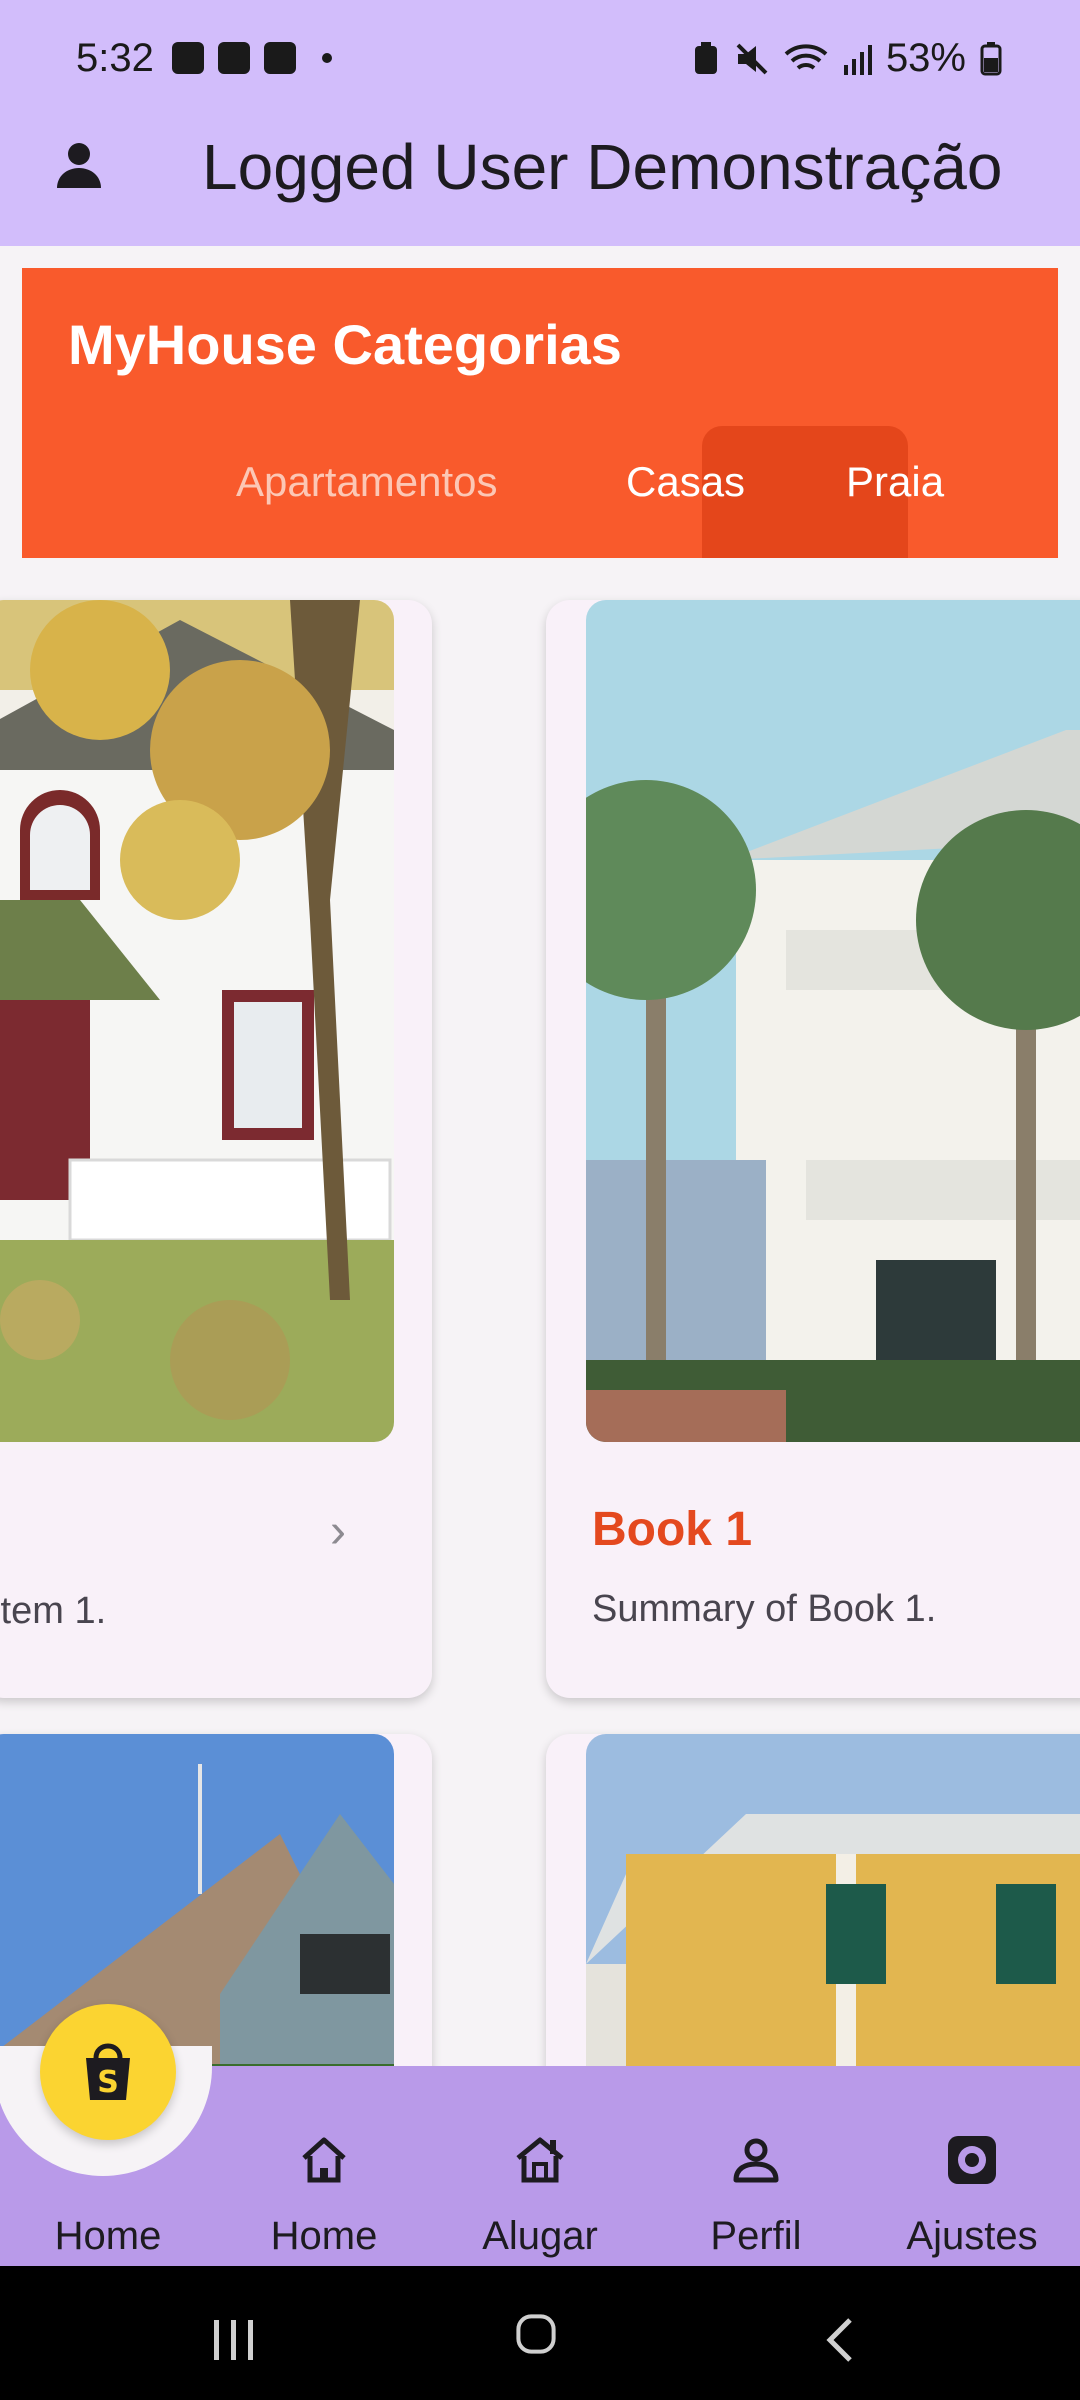  I want to click on nav-label: Alugar, so click(540, 2236).